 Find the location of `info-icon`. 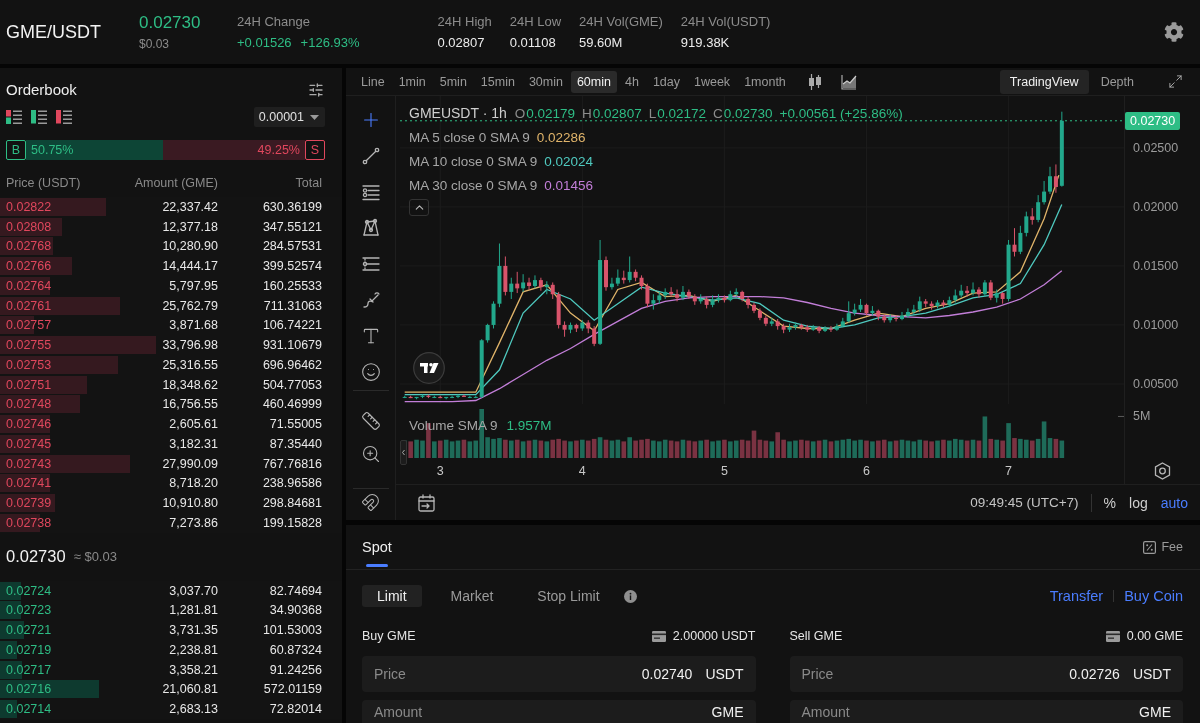

info-icon is located at coordinates (630, 596).